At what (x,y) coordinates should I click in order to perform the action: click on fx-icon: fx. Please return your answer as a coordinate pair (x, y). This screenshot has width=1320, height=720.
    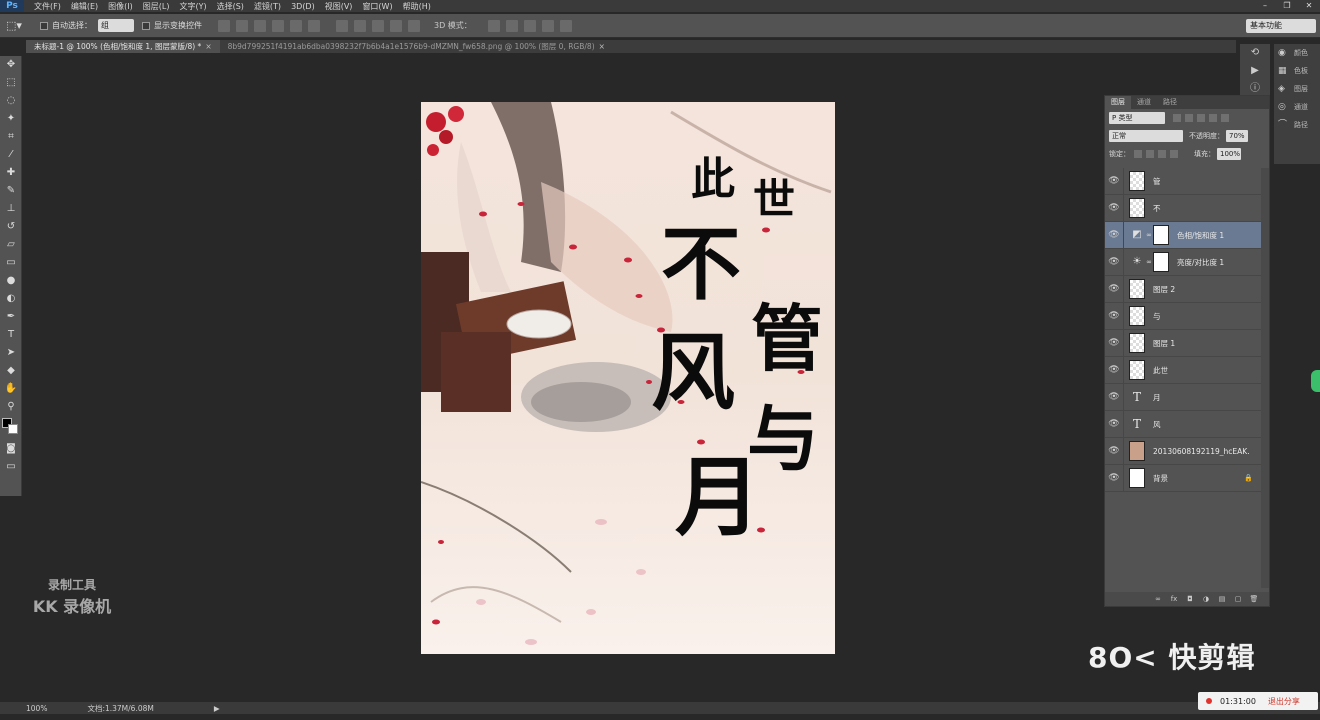
    Looking at the image, I should click on (1174, 599).